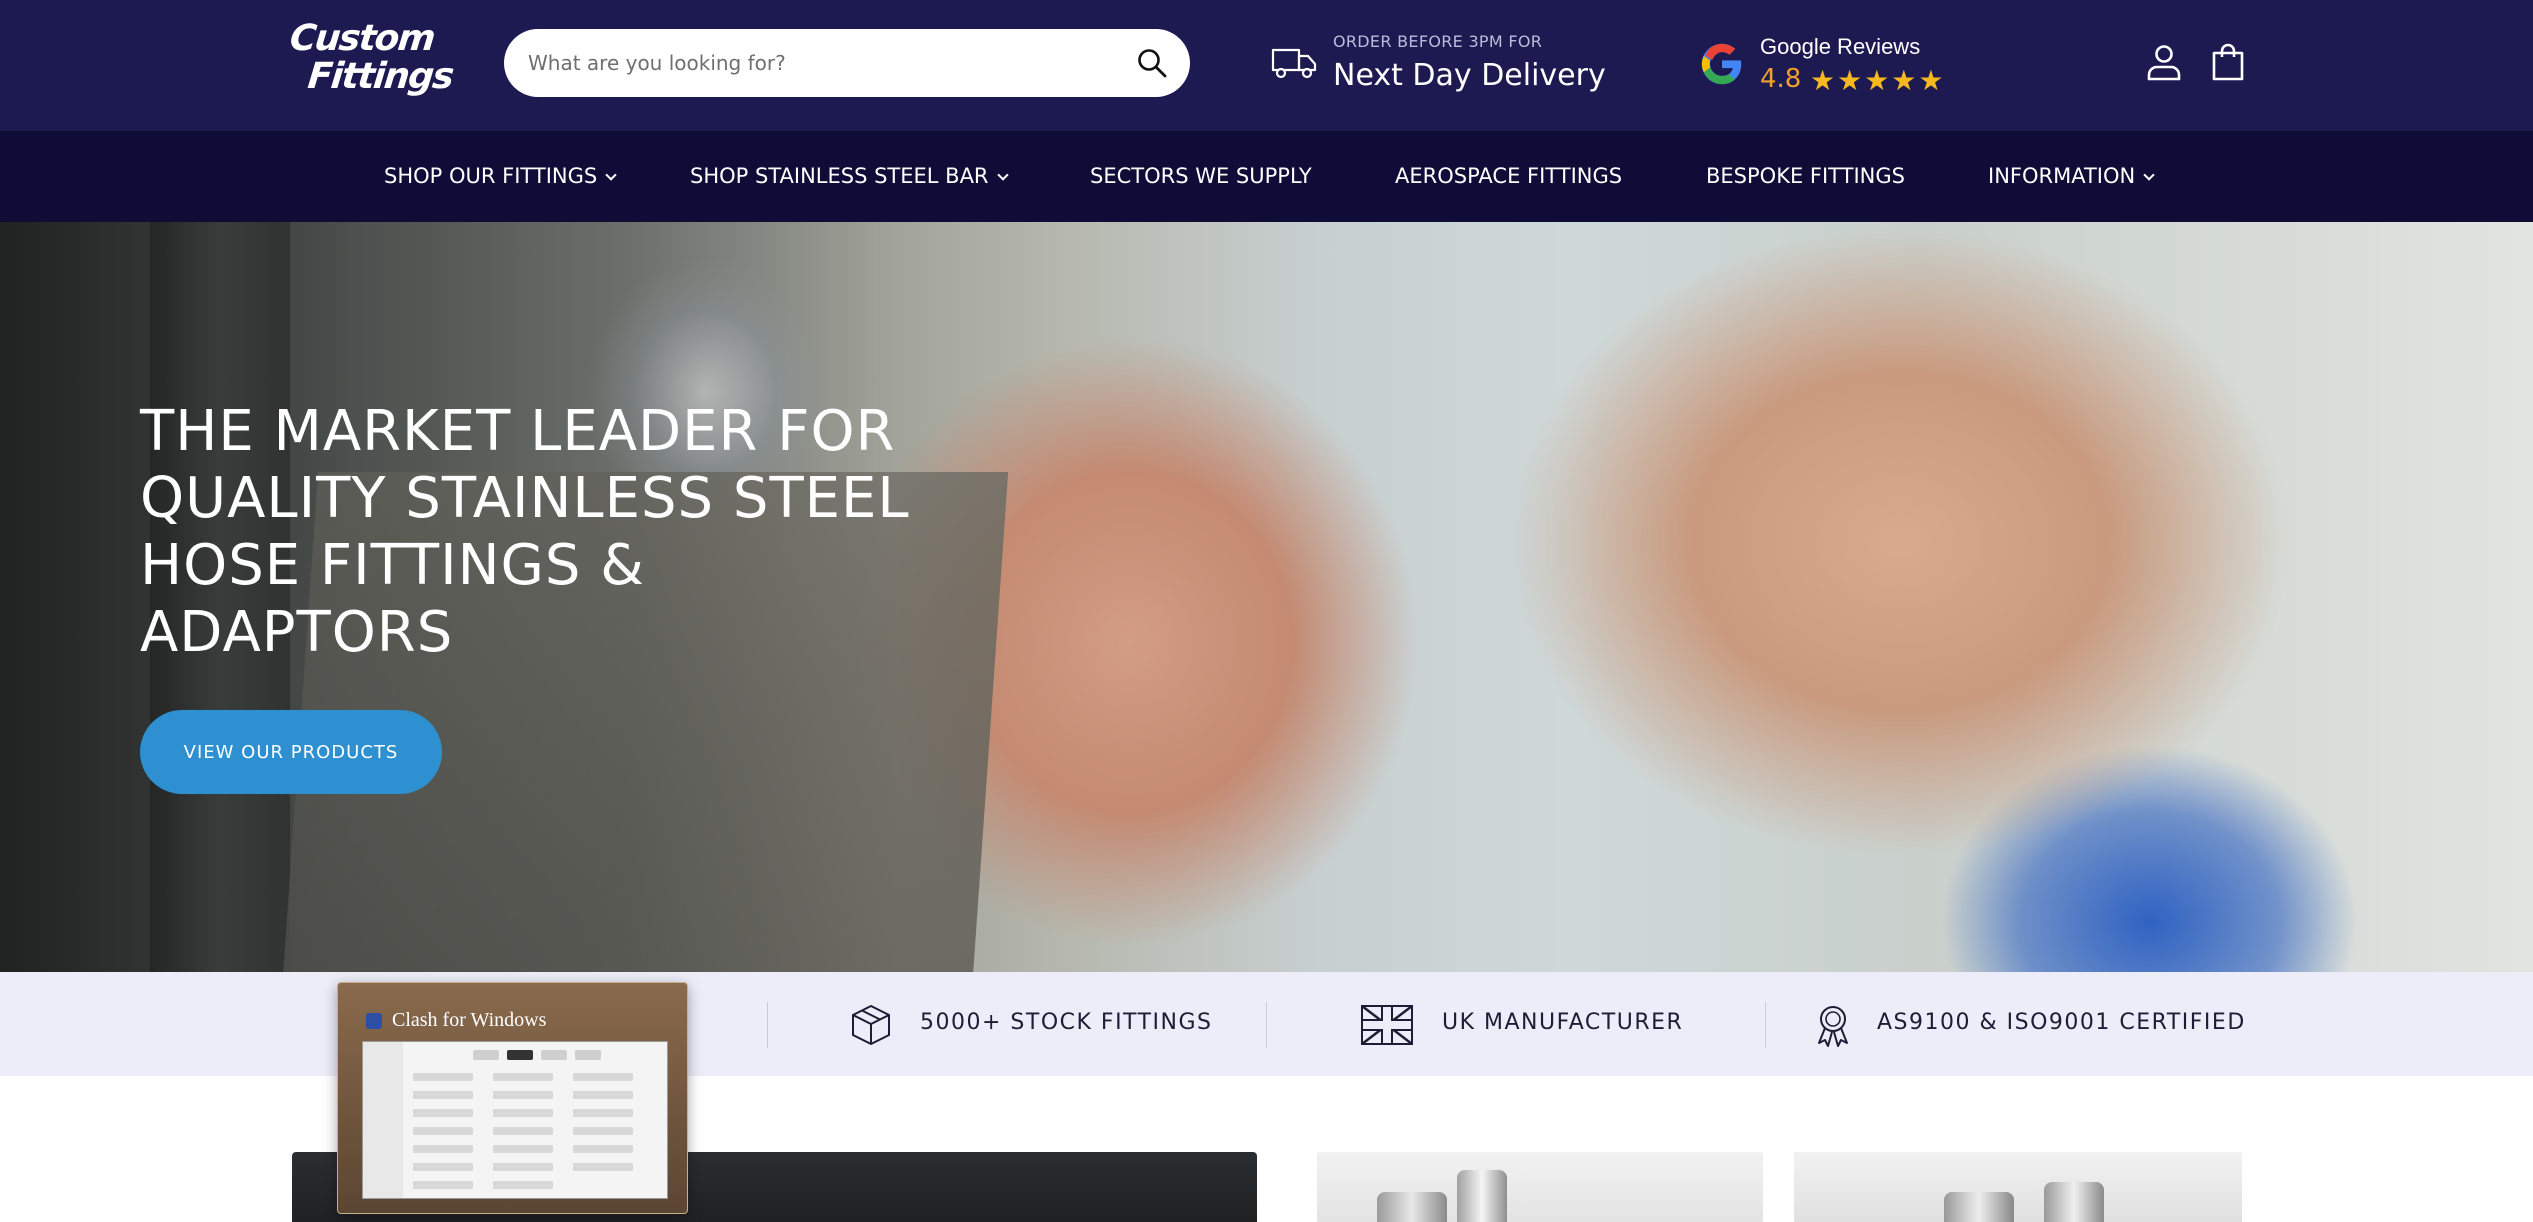  I want to click on logo-line-1: Custom, so click(362, 38).